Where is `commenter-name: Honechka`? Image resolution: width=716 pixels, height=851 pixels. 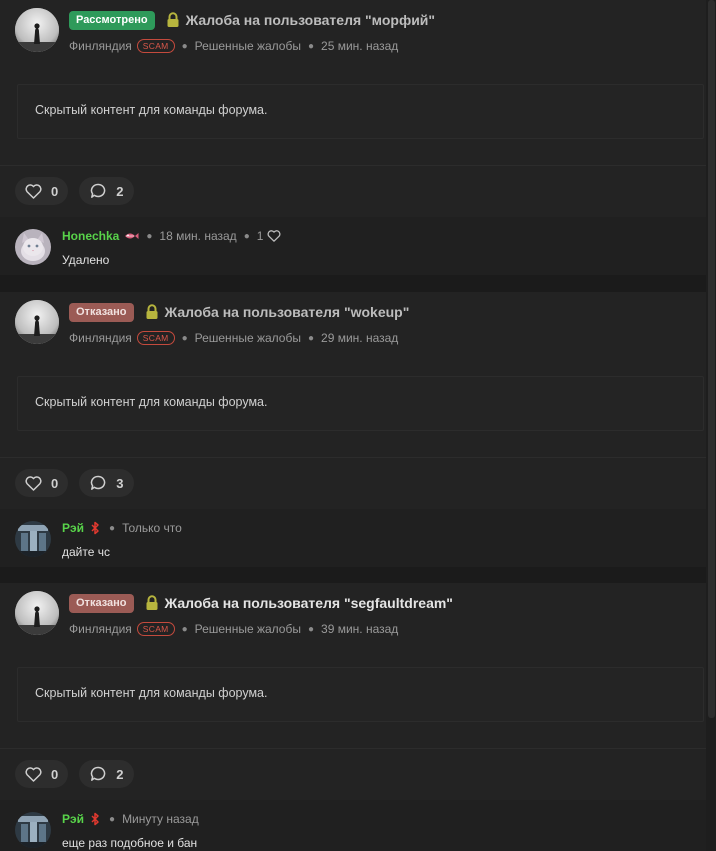 commenter-name: Honechka is located at coordinates (90, 236).